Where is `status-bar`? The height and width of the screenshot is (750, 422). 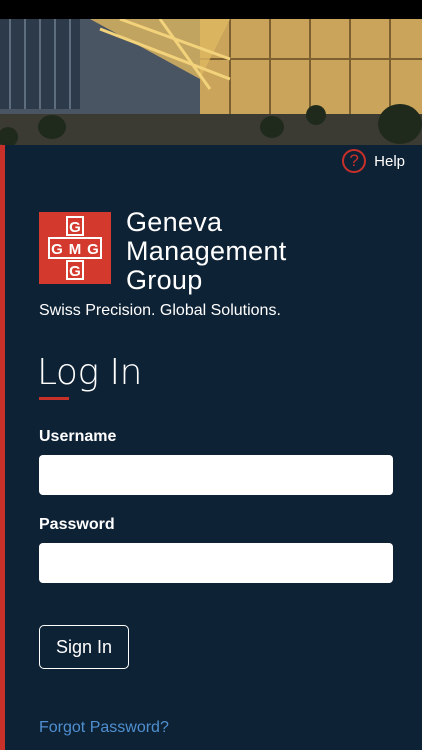
status-bar is located at coordinates (211, 9).